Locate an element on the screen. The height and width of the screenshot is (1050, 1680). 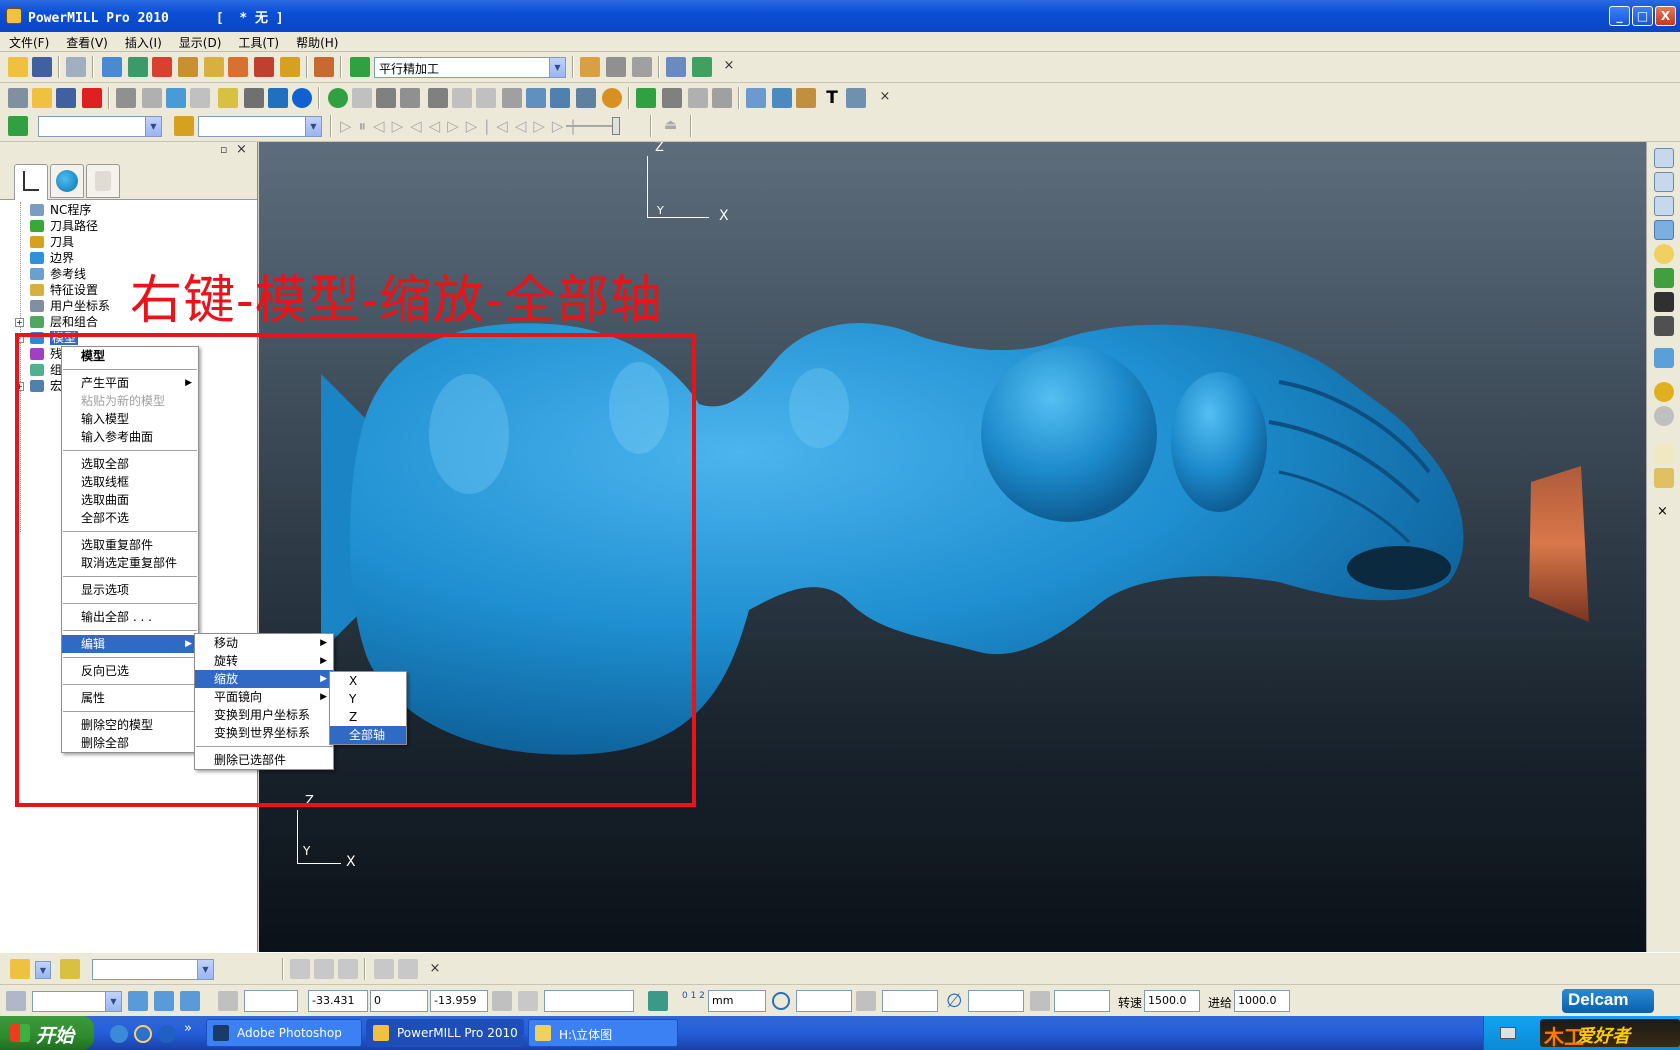
bottom-bar-close-icon: × is located at coordinates (435, 969).